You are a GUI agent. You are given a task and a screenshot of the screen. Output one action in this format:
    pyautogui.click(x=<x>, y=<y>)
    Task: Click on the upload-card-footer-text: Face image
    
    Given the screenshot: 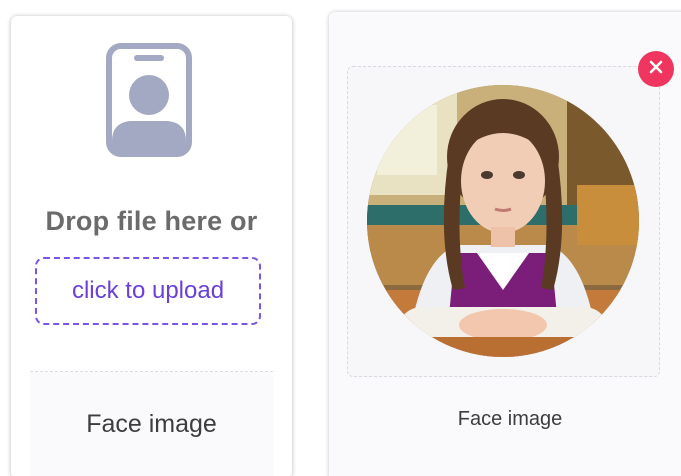 What is the action you would take?
    pyautogui.click(x=151, y=424)
    